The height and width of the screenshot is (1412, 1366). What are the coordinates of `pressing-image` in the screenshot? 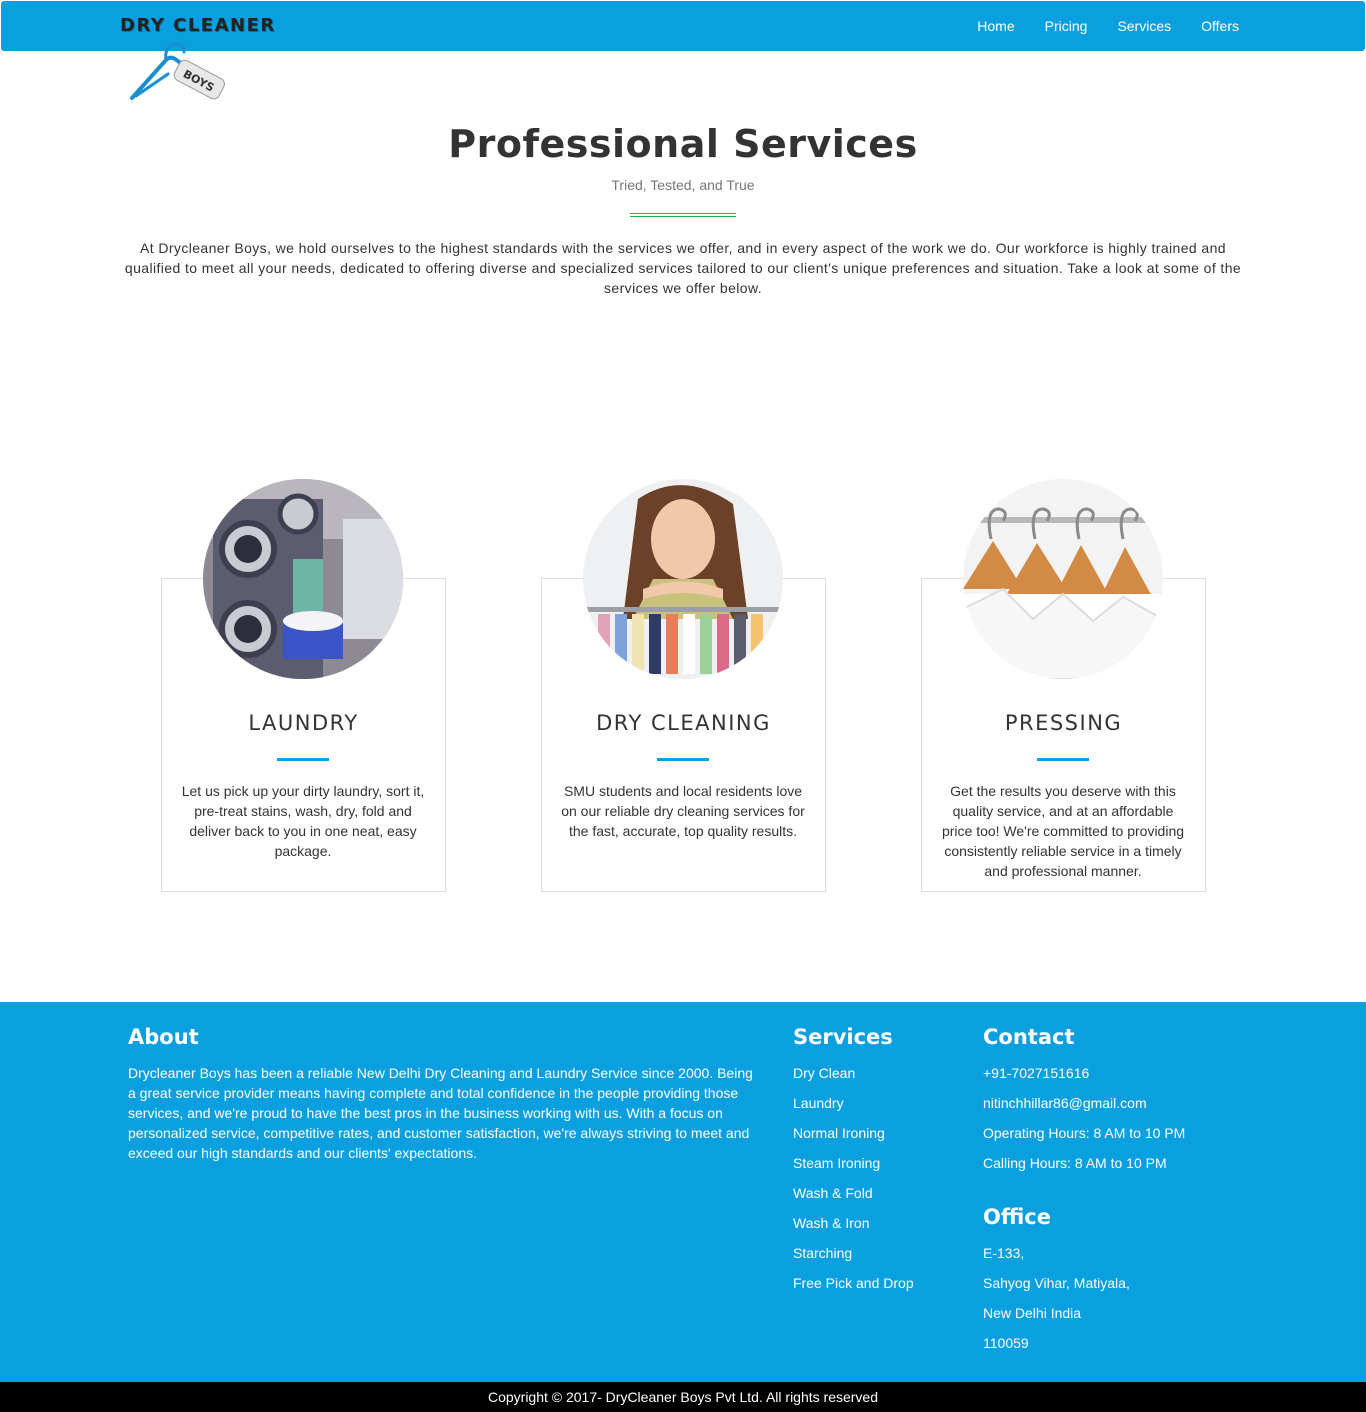 It's located at (1063, 579).